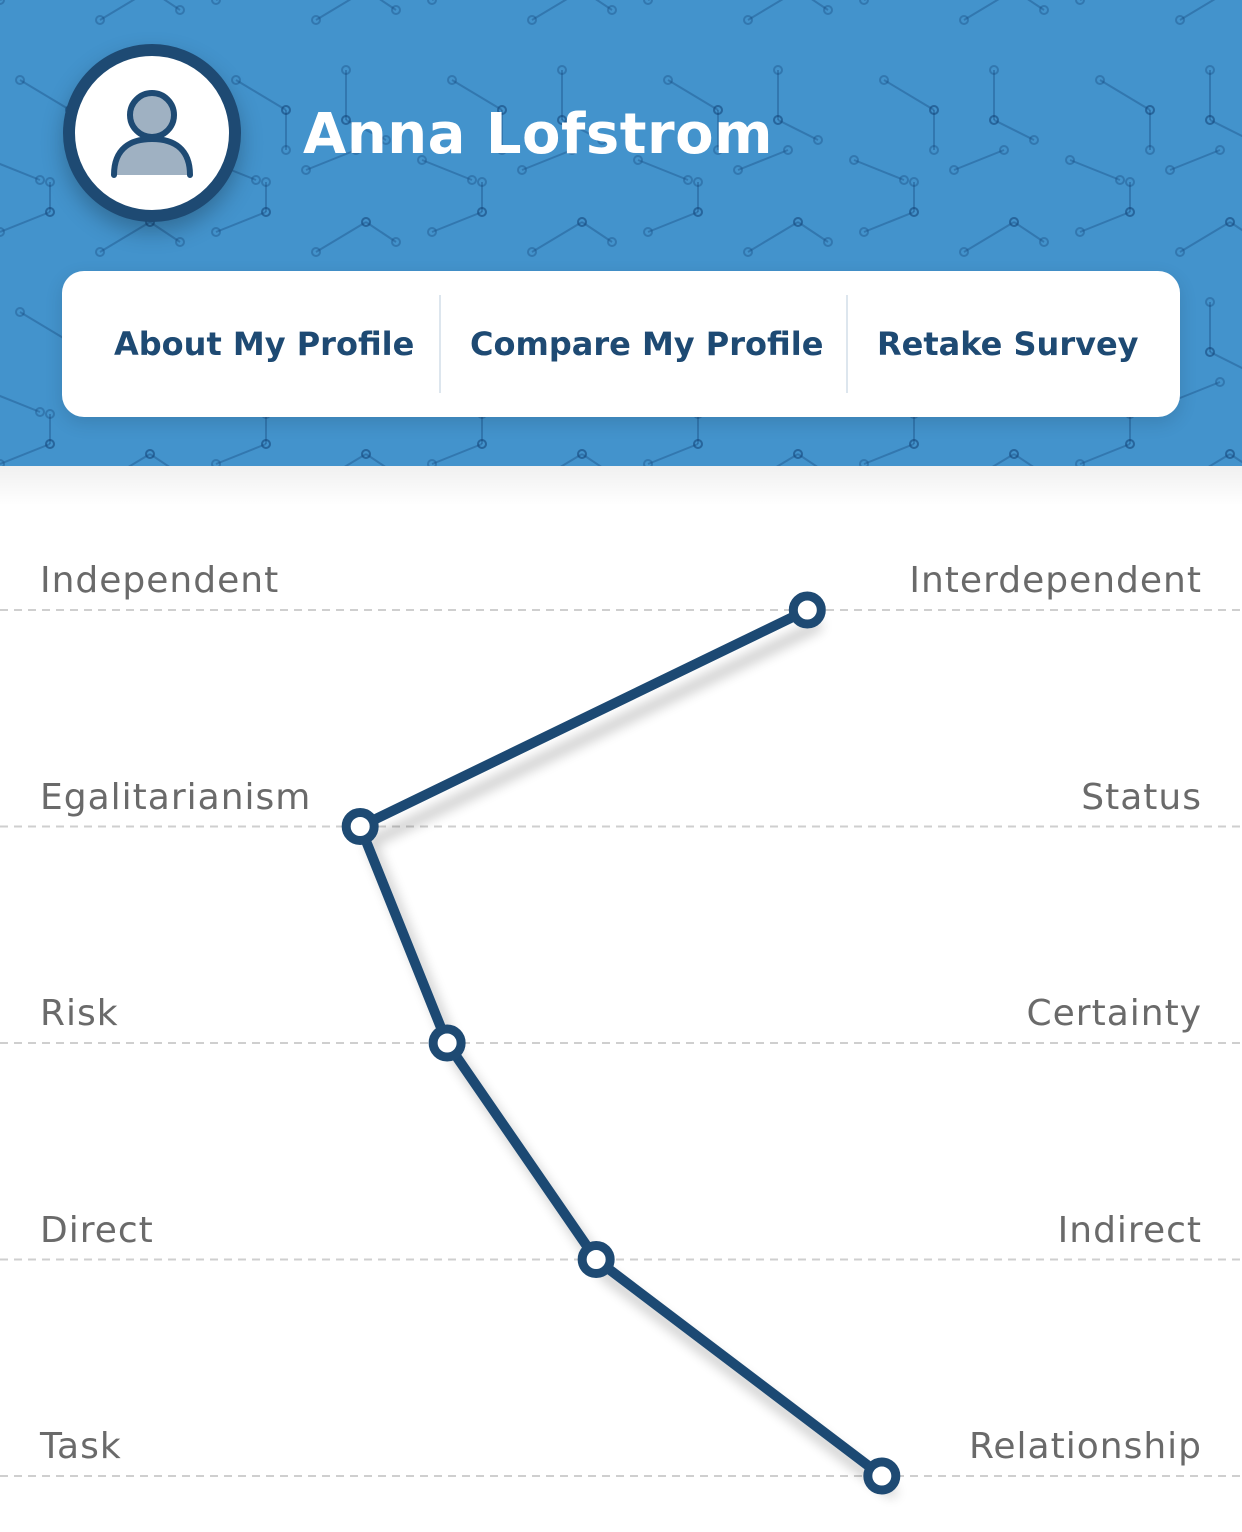 The image size is (1242, 1532). Describe the element at coordinates (264, 344) in the screenshot. I see `about-profile-button: About My Profile` at that location.